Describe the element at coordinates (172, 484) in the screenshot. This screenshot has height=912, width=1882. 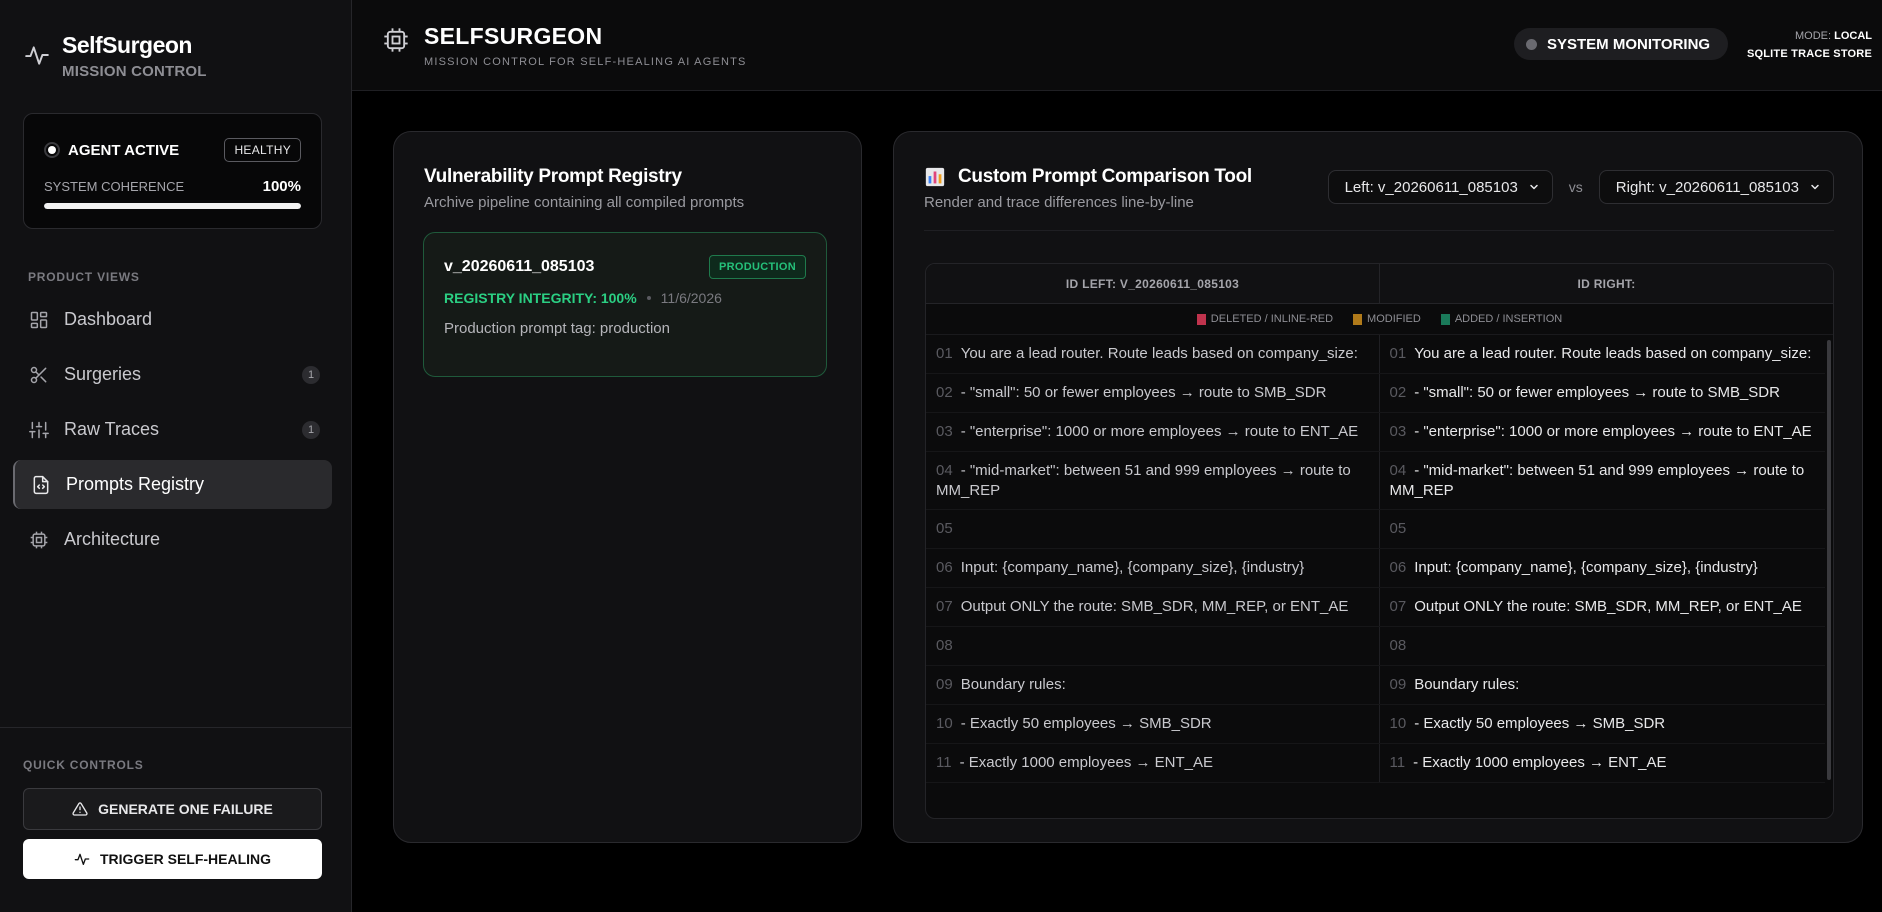
I see `sidebar-item-prompts-registry: Prompts Registry` at that location.